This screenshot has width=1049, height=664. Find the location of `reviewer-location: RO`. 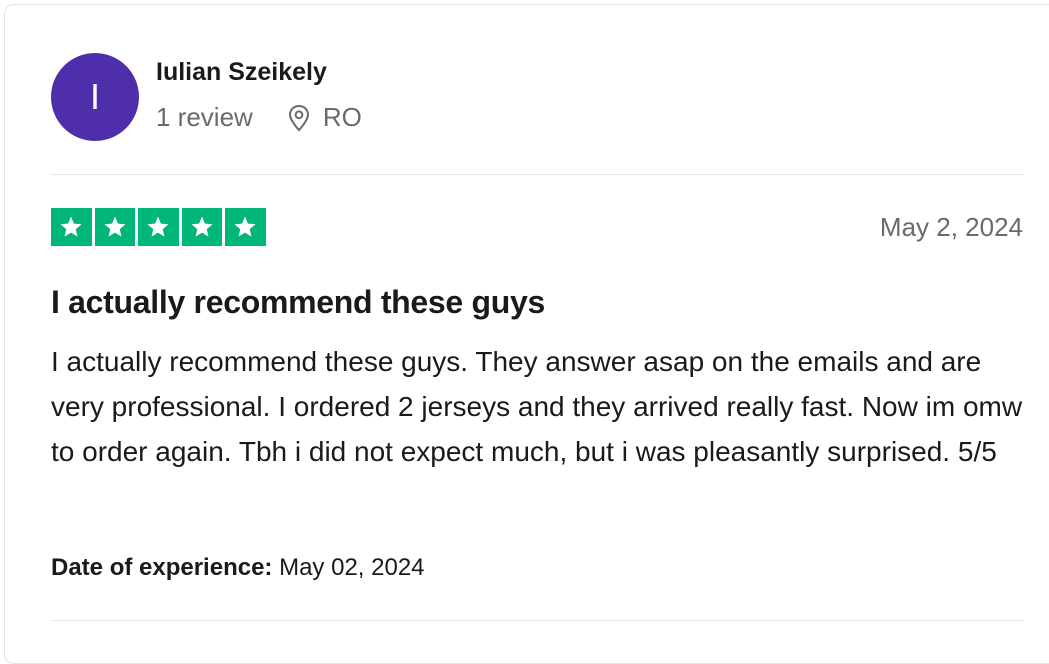

reviewer-location: RO is located at coordinates (324, 117).